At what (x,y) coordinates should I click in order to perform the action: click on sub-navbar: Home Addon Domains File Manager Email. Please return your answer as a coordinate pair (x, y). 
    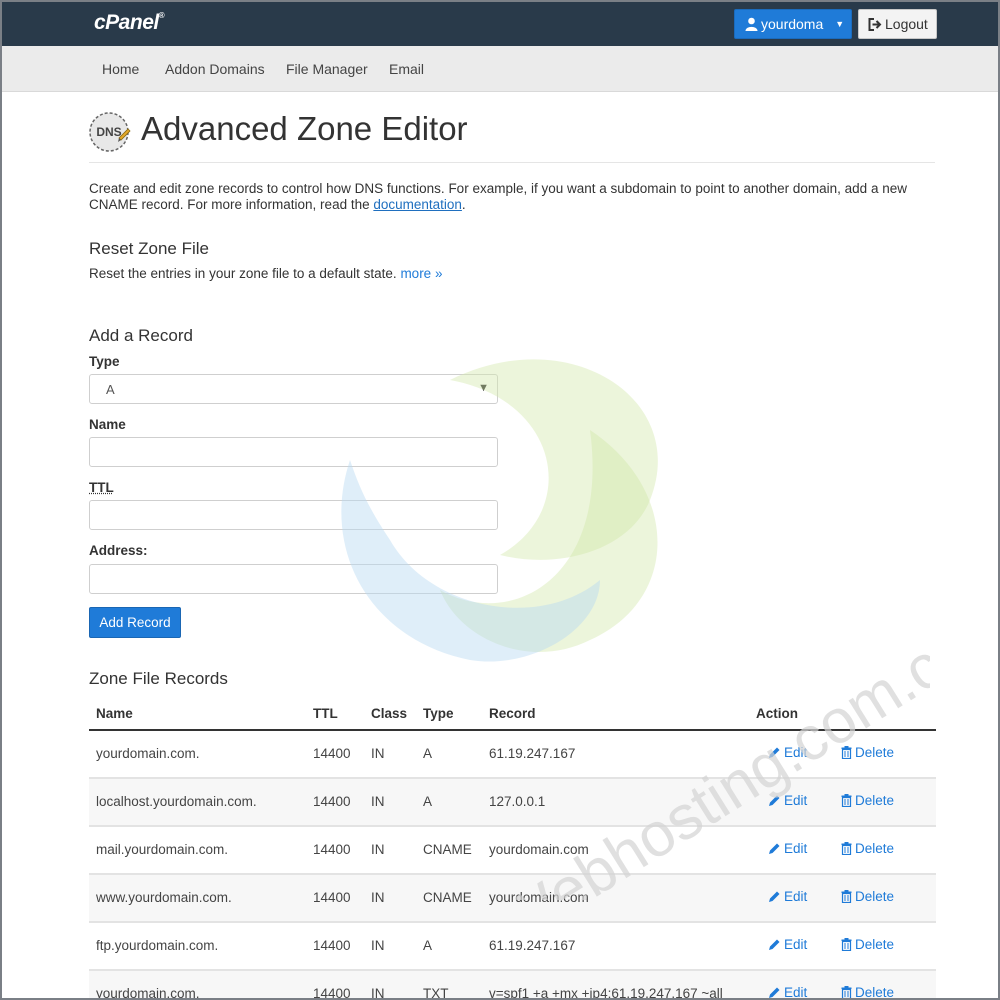
    Looking at the image, I should click on (500, 69).